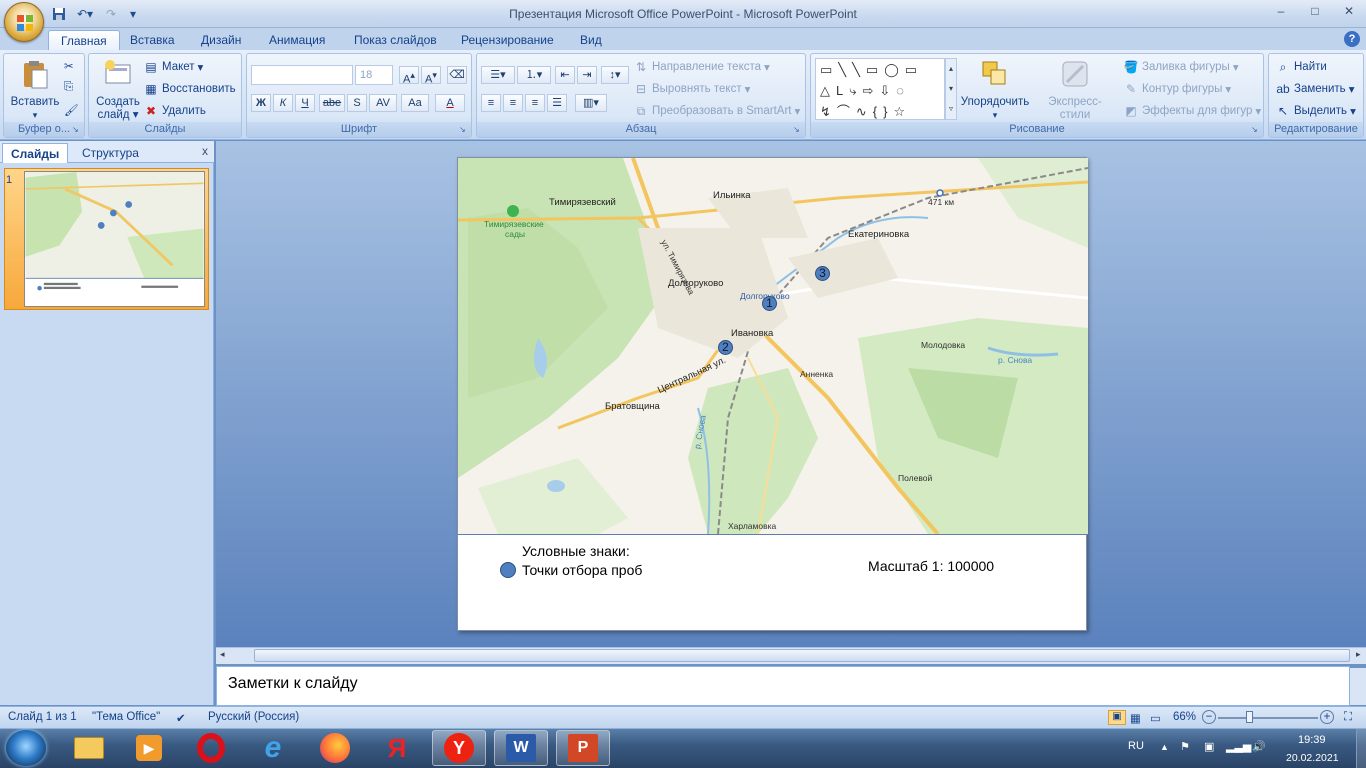  Describe the element at coordinates (374, 75) in the screenshot. I see `font-size-combo: 18` at that location.